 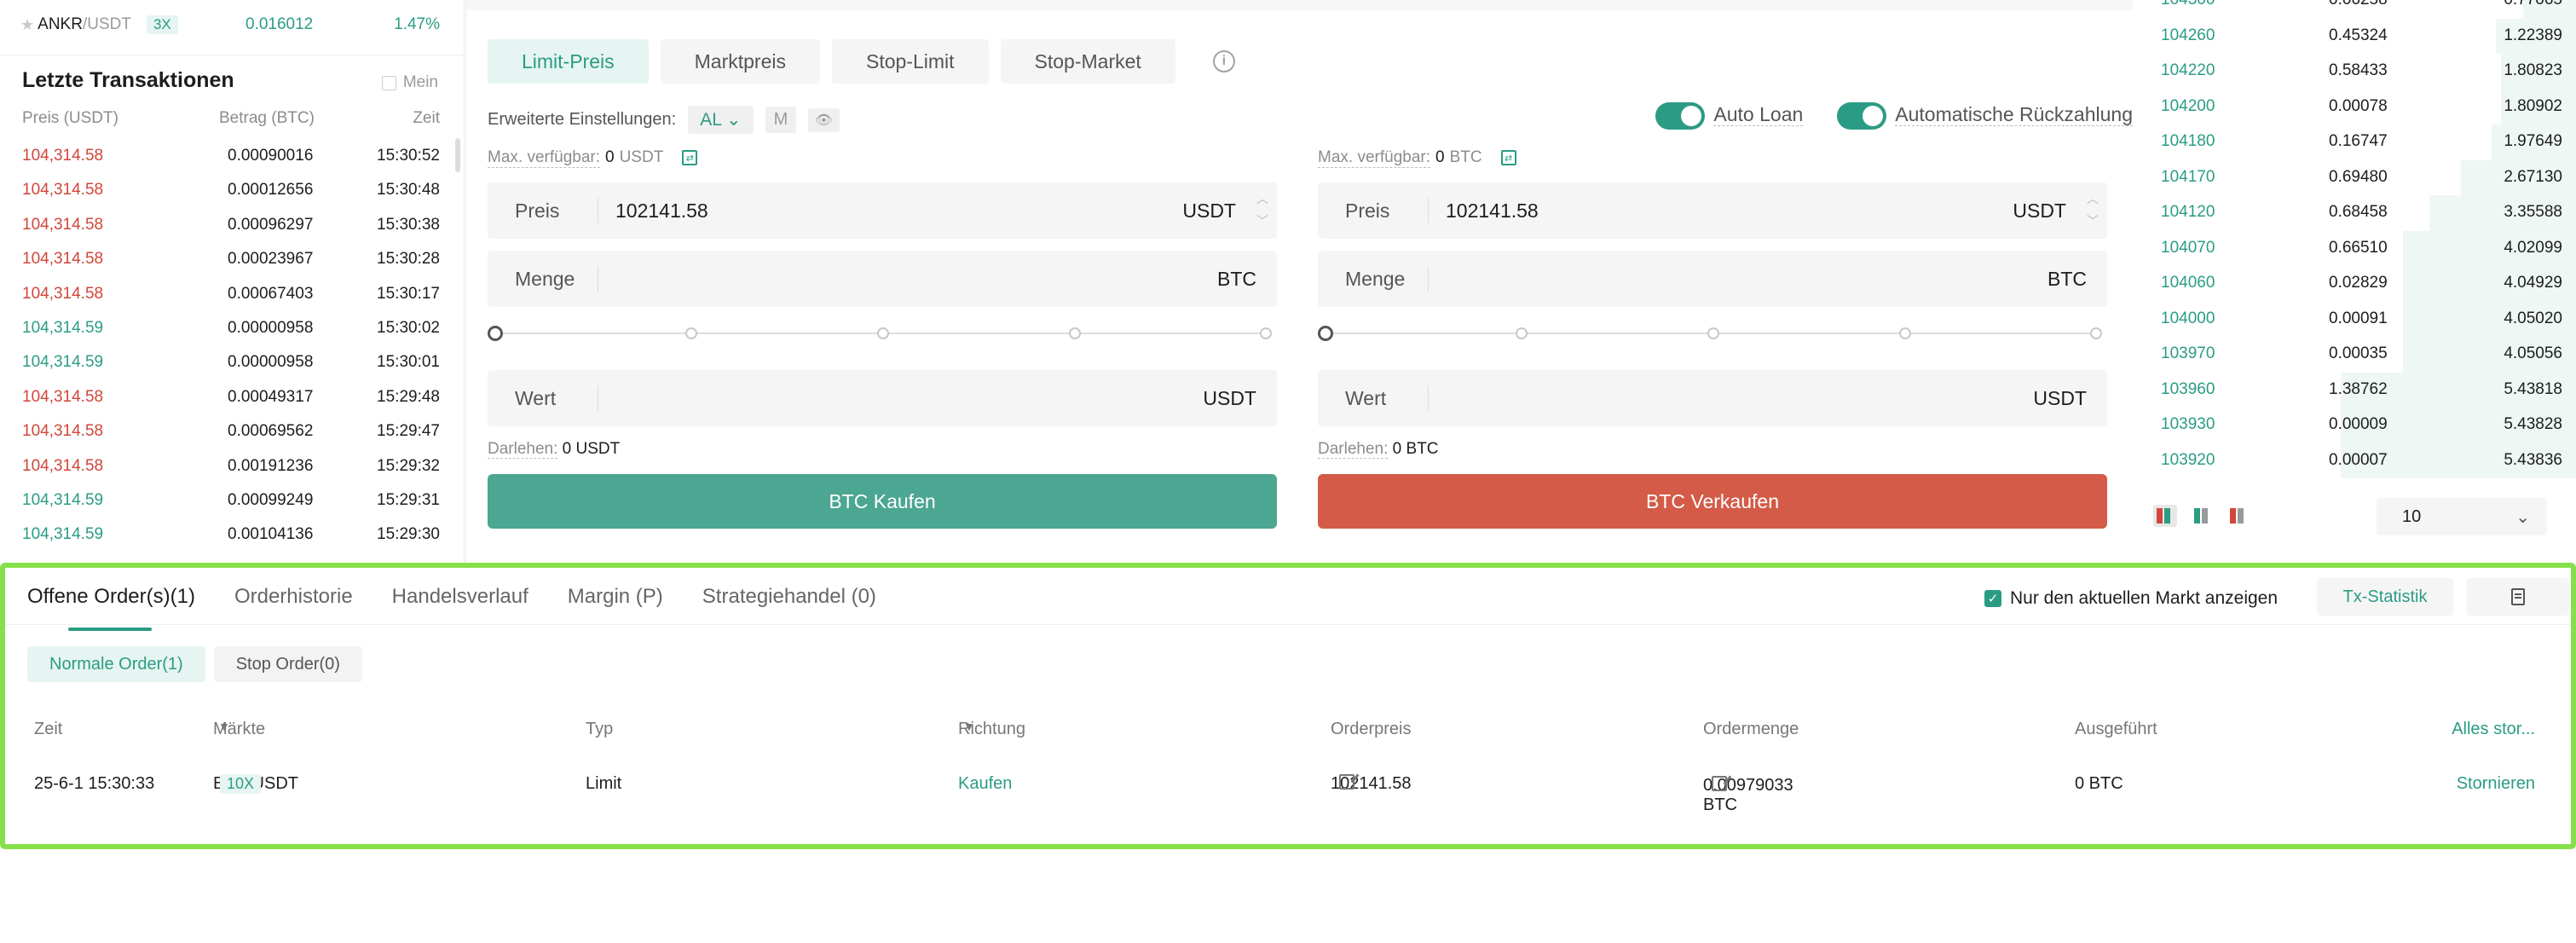 What do you see at coordinates (1712, 279) in the screenshot?
I see `sell-qty-field: Menge BTC` at bounding box center [1712, 279].